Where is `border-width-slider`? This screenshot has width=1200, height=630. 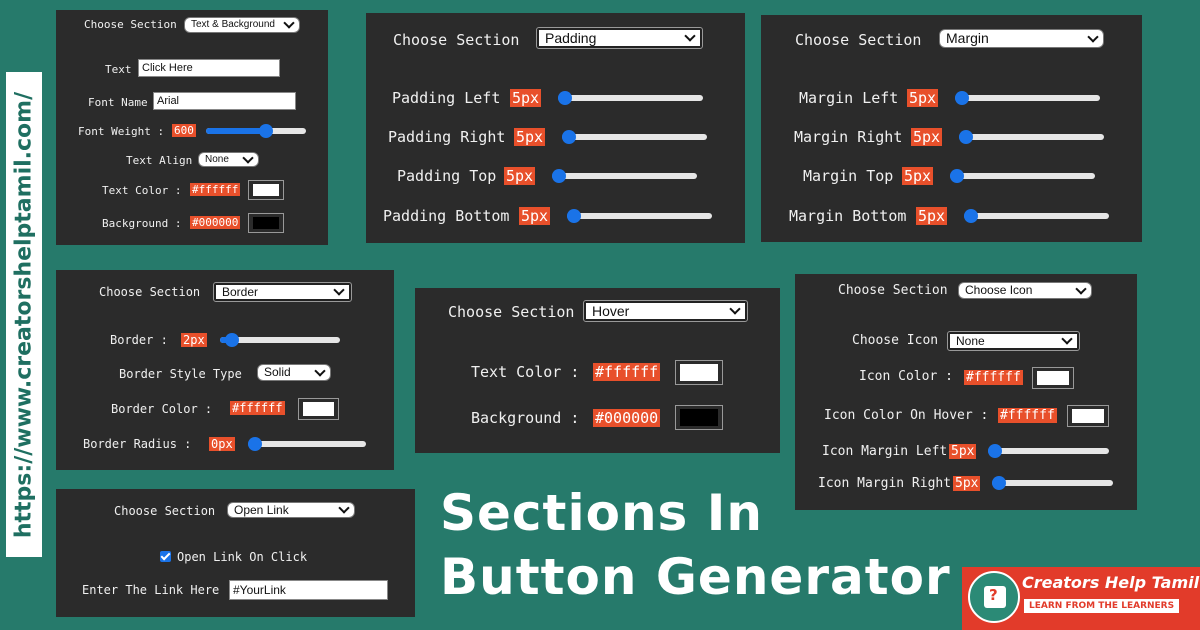 border-width-slider is located at coordinates (280, 340).